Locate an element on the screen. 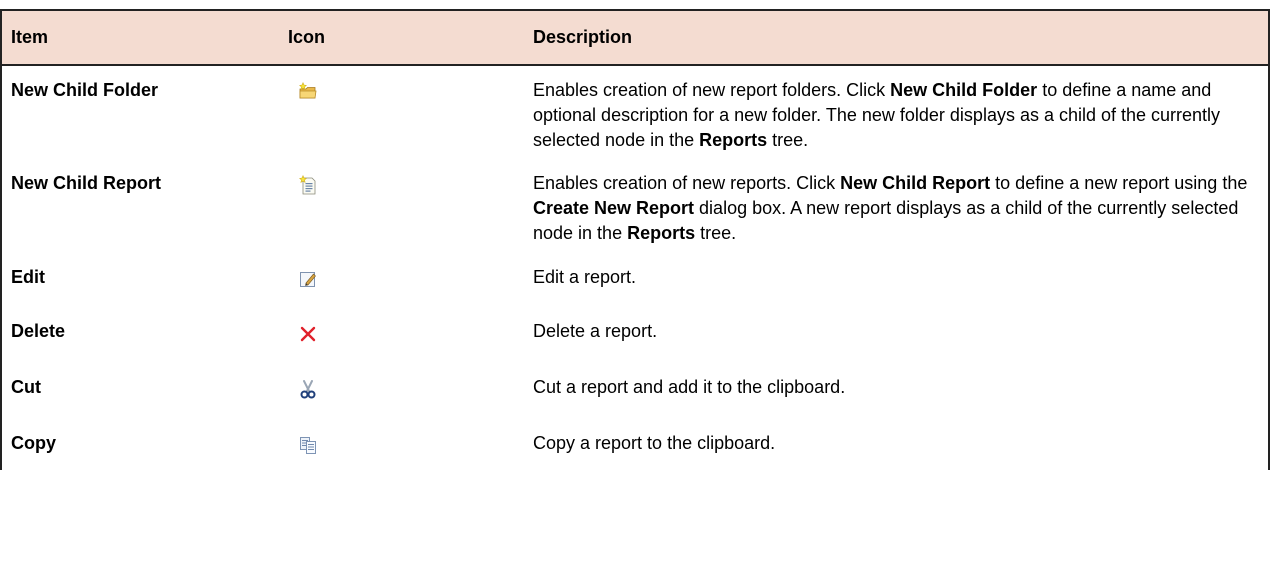 This screenshot has height=578, width=1272. edit-icon is located at coordinates (308, 279).